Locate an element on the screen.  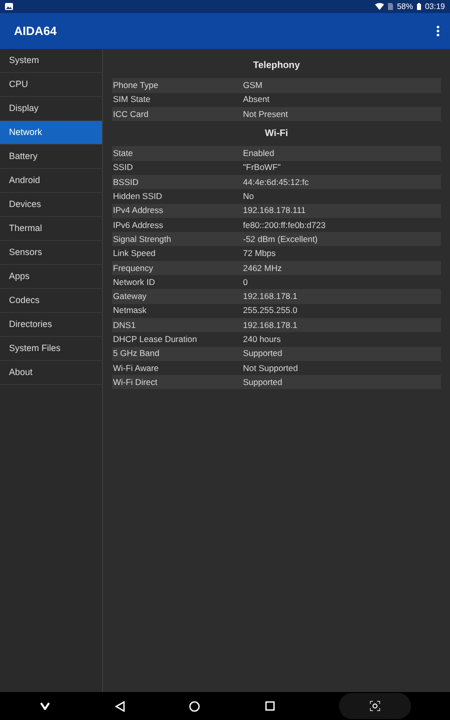
property-value: Not Supported is located at coordinates (270, 368).